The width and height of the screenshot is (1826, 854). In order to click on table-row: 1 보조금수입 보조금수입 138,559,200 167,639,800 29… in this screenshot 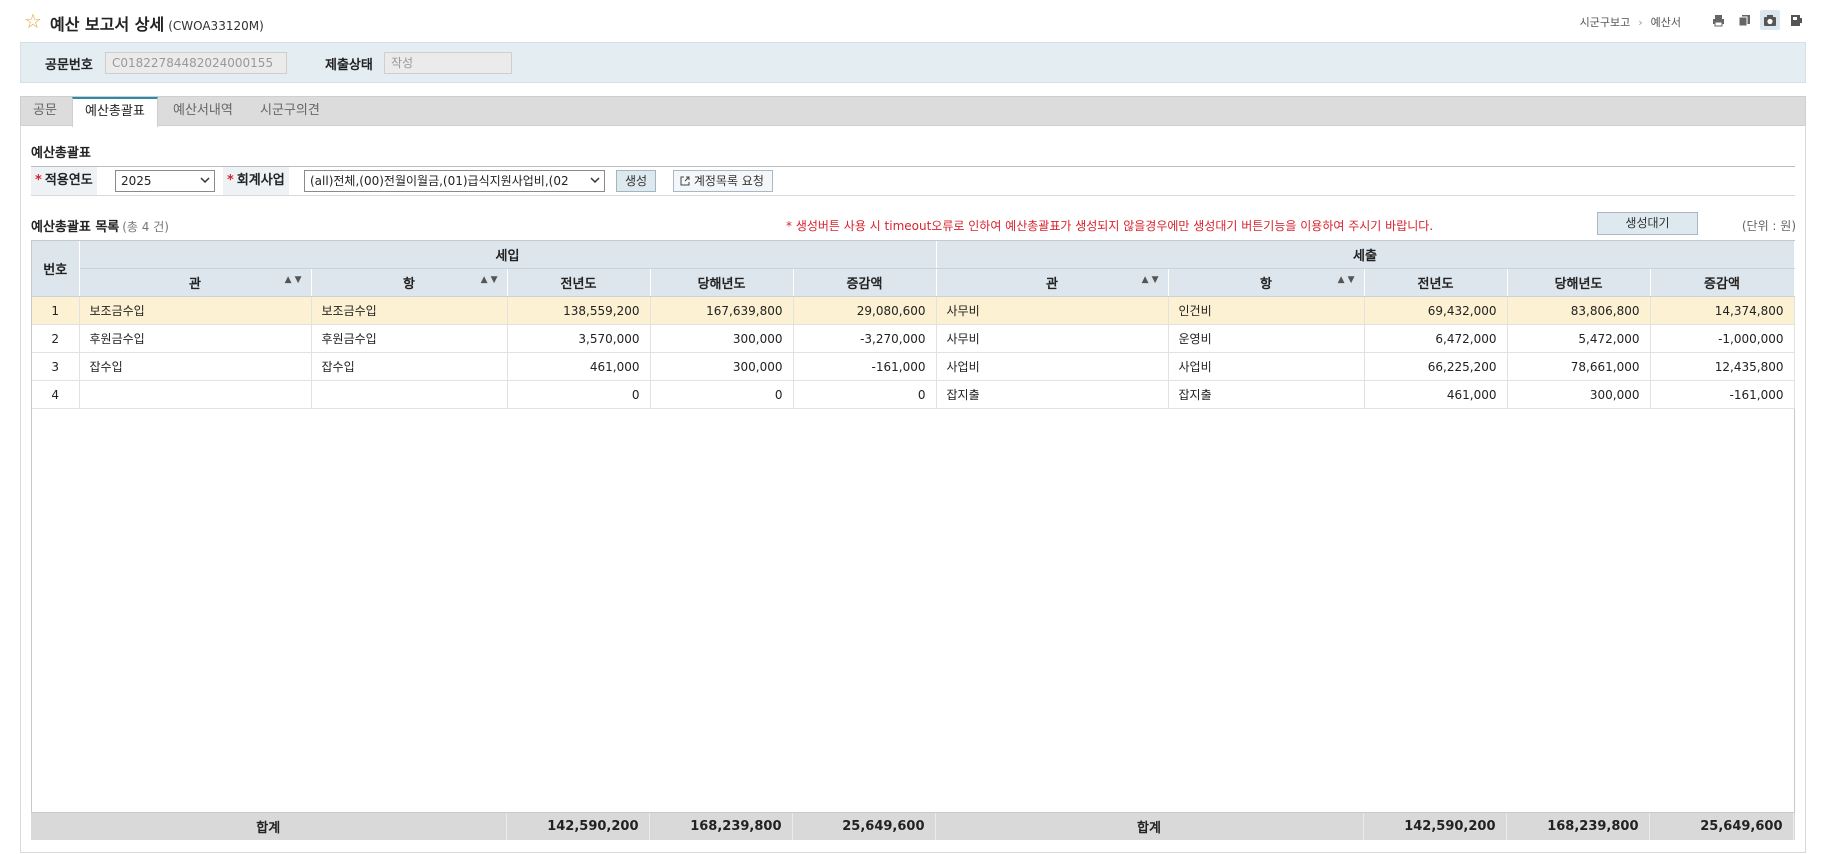, I will do `click(913, 310)`.